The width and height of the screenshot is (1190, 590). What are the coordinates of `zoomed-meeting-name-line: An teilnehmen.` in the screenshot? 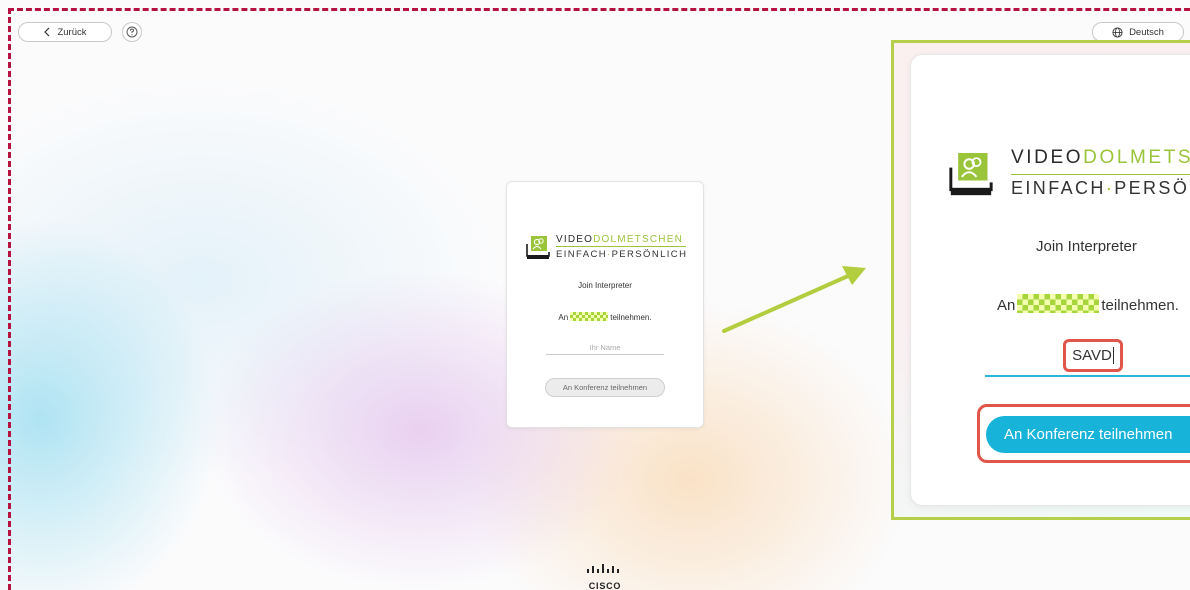 It's located at (1088, 304).